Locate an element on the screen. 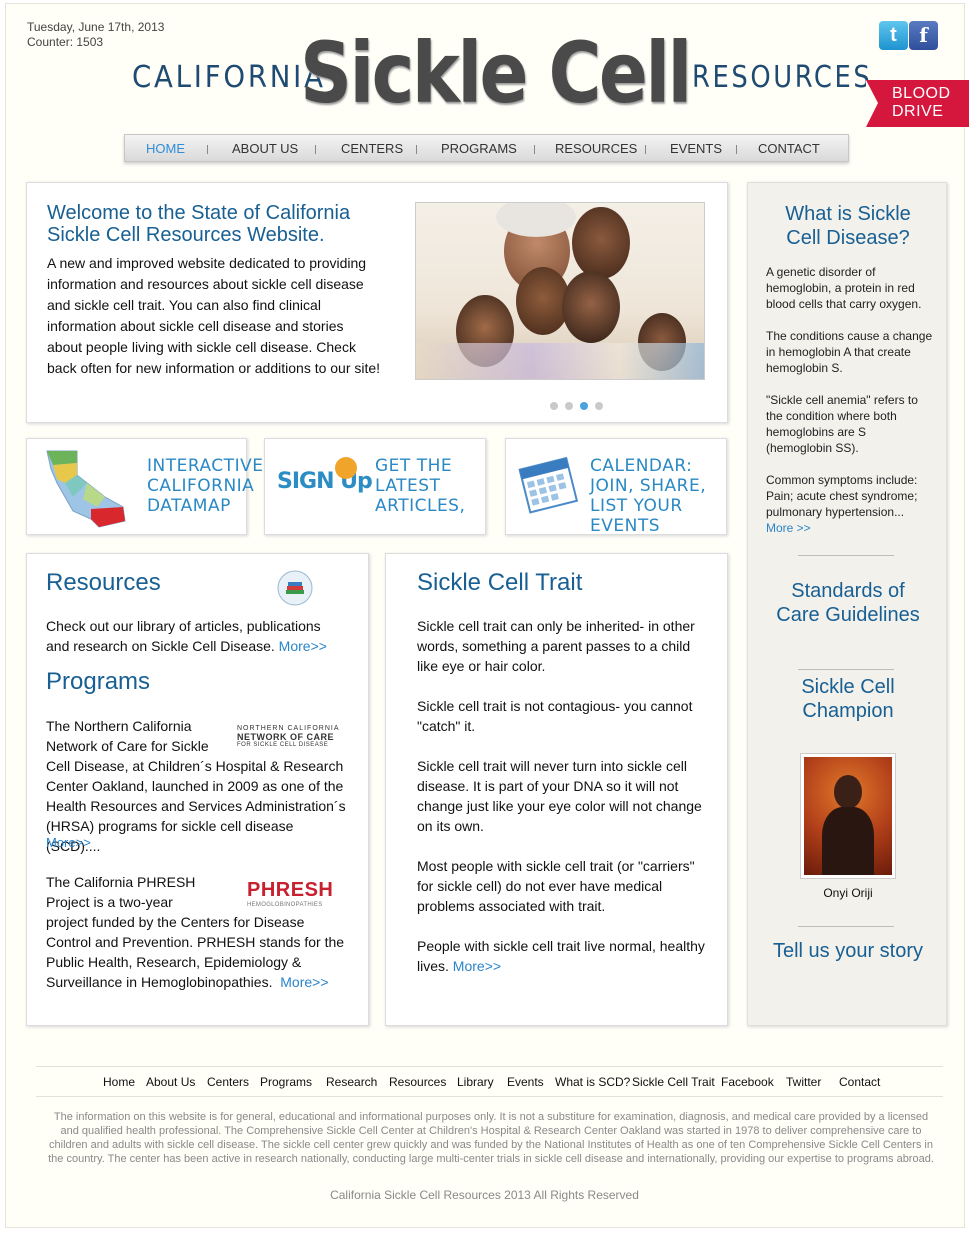  nc-logo-line1: NORTHERN CALIFORNIA is located at coordinates (288, 728).